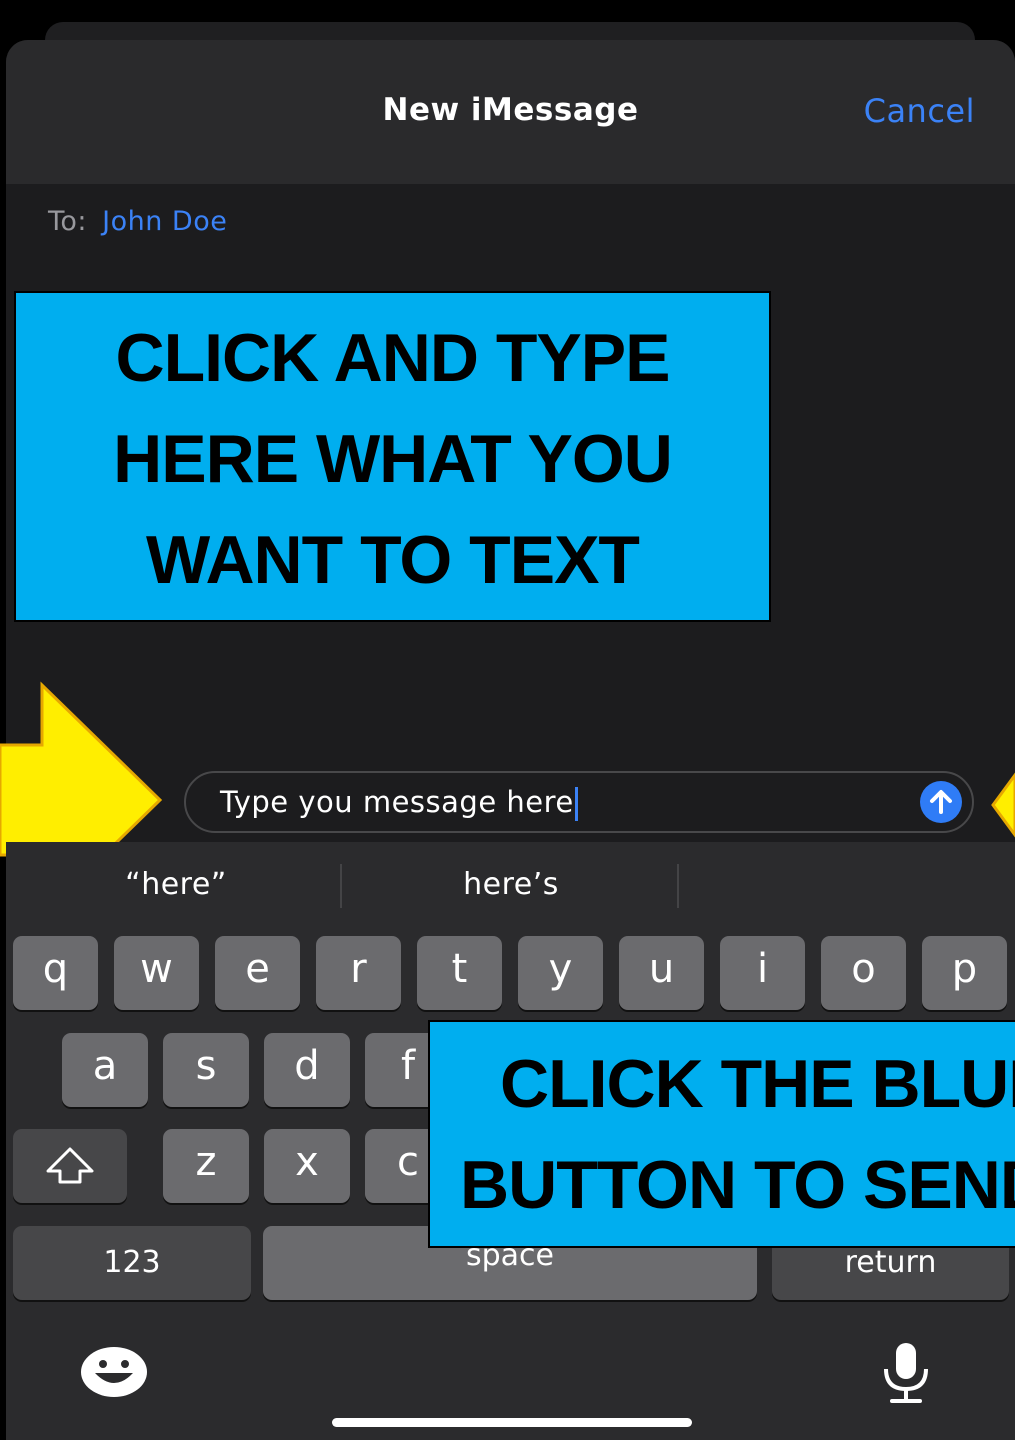  Describe the element at coordinates (164, 221) in the screenshot. I see `recipient-name: John Doe` at that location.